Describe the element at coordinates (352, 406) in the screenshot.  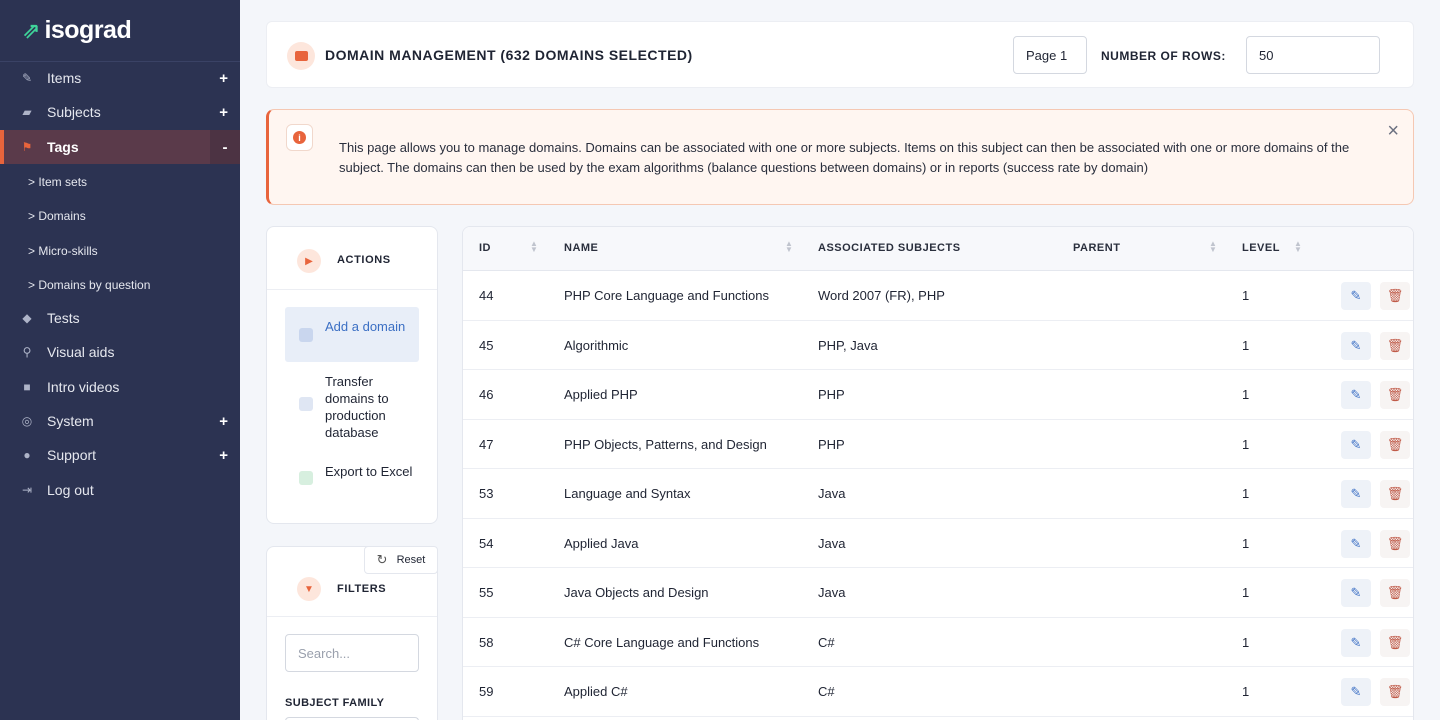
I see `transfer-domains-button: Transfer domains to production database` at that location.